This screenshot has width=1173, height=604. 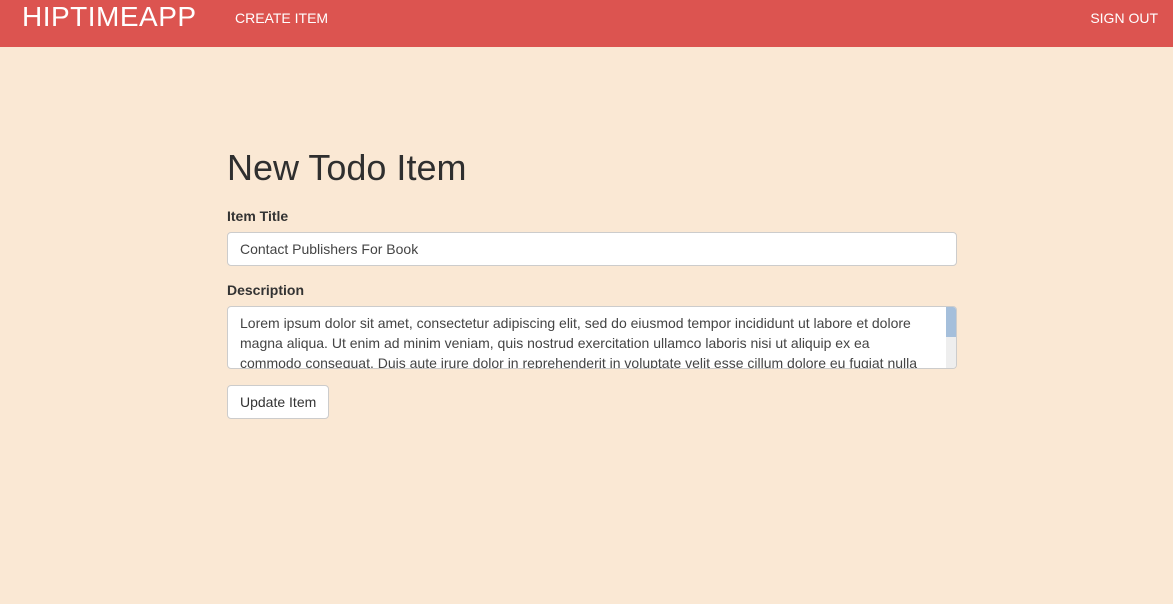 What do you see at coordinates (592, 249) in the screenshot?
I see `item-title-input` at bounding box center [592, 249].